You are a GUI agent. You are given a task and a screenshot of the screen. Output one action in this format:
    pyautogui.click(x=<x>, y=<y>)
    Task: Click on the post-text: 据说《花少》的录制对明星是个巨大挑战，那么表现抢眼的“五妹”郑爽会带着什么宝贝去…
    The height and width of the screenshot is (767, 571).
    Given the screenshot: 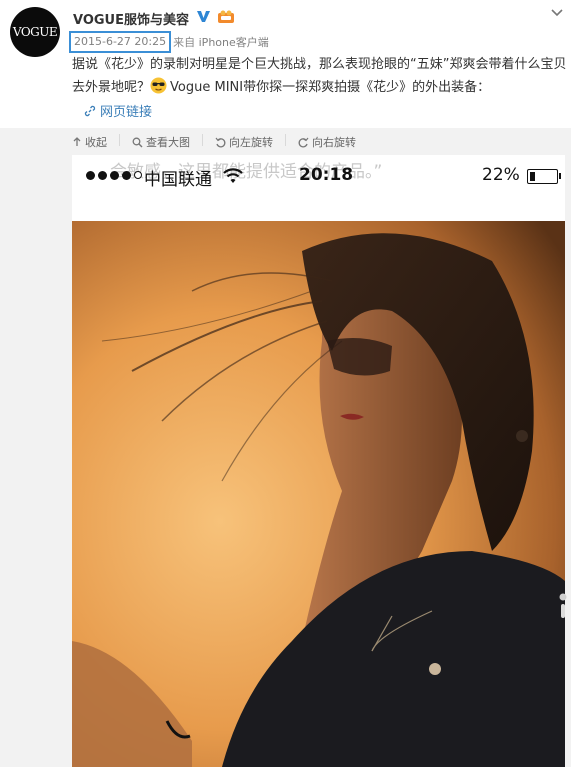 What is the action you would take?
    pyautogui.click(x=319, y=76)
    